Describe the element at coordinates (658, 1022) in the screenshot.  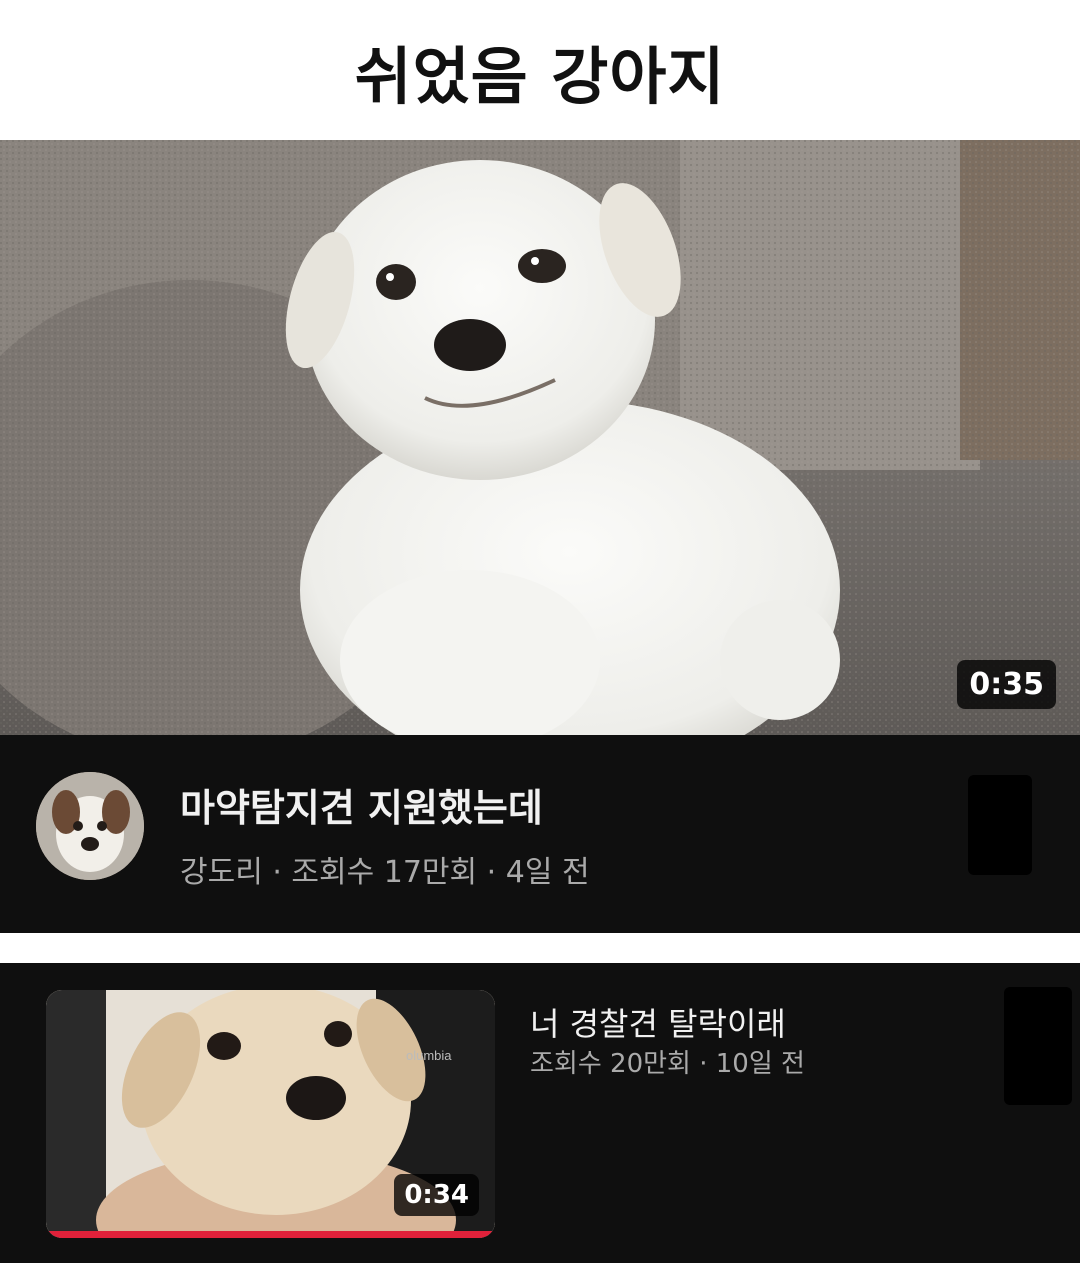
I see `video-title: 너 경찰견 탈락이래` at that location.